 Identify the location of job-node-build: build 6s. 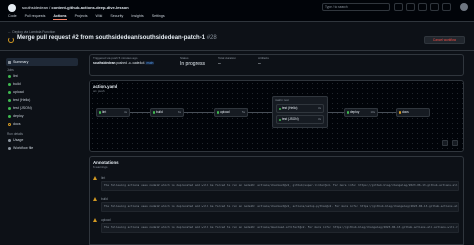
(167, 112).